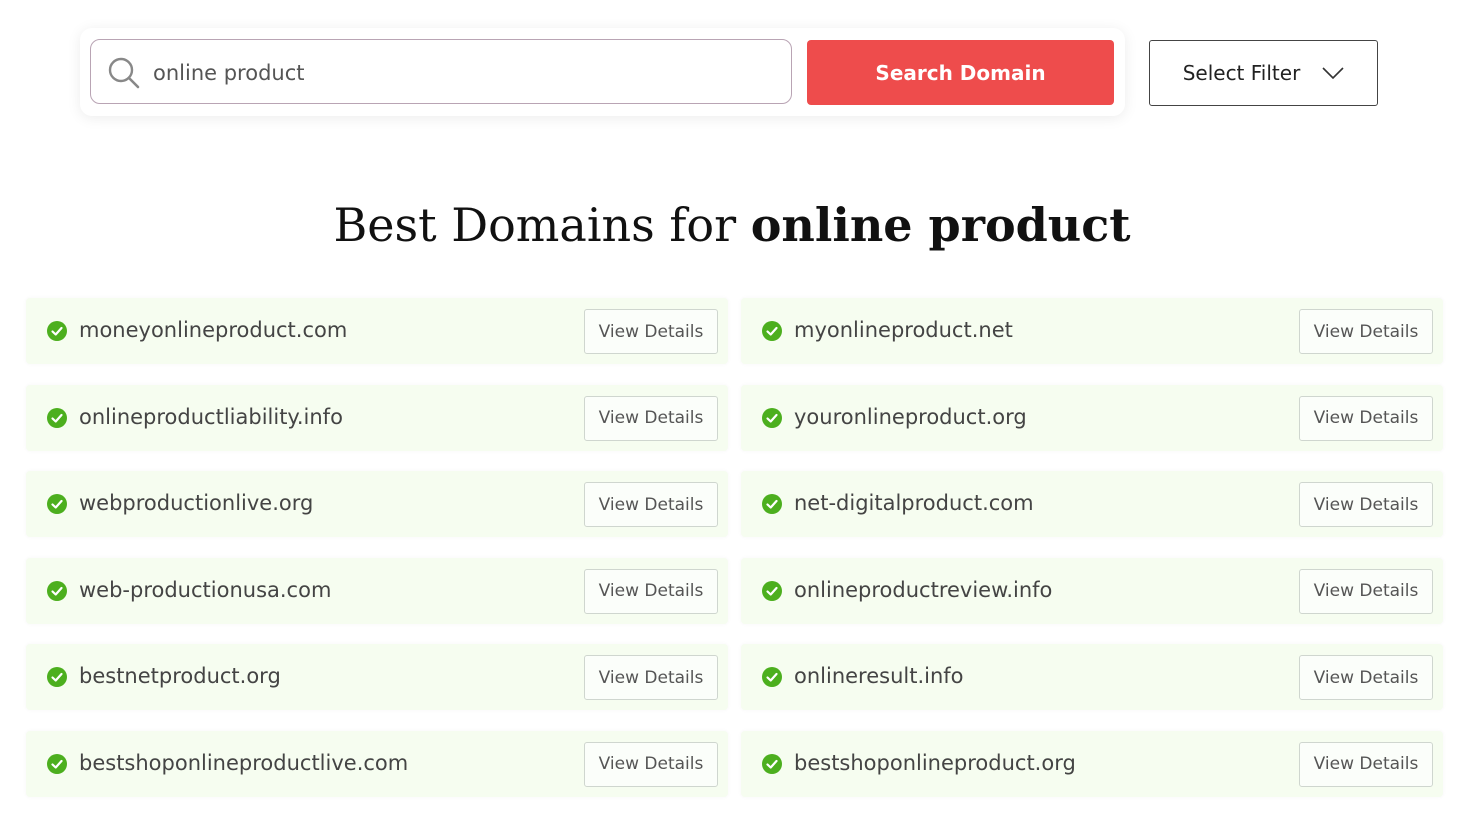 This screenshot has width=1464, height=814. I want to click on domain-name: youronlineproduct.org, so click(910, 416).